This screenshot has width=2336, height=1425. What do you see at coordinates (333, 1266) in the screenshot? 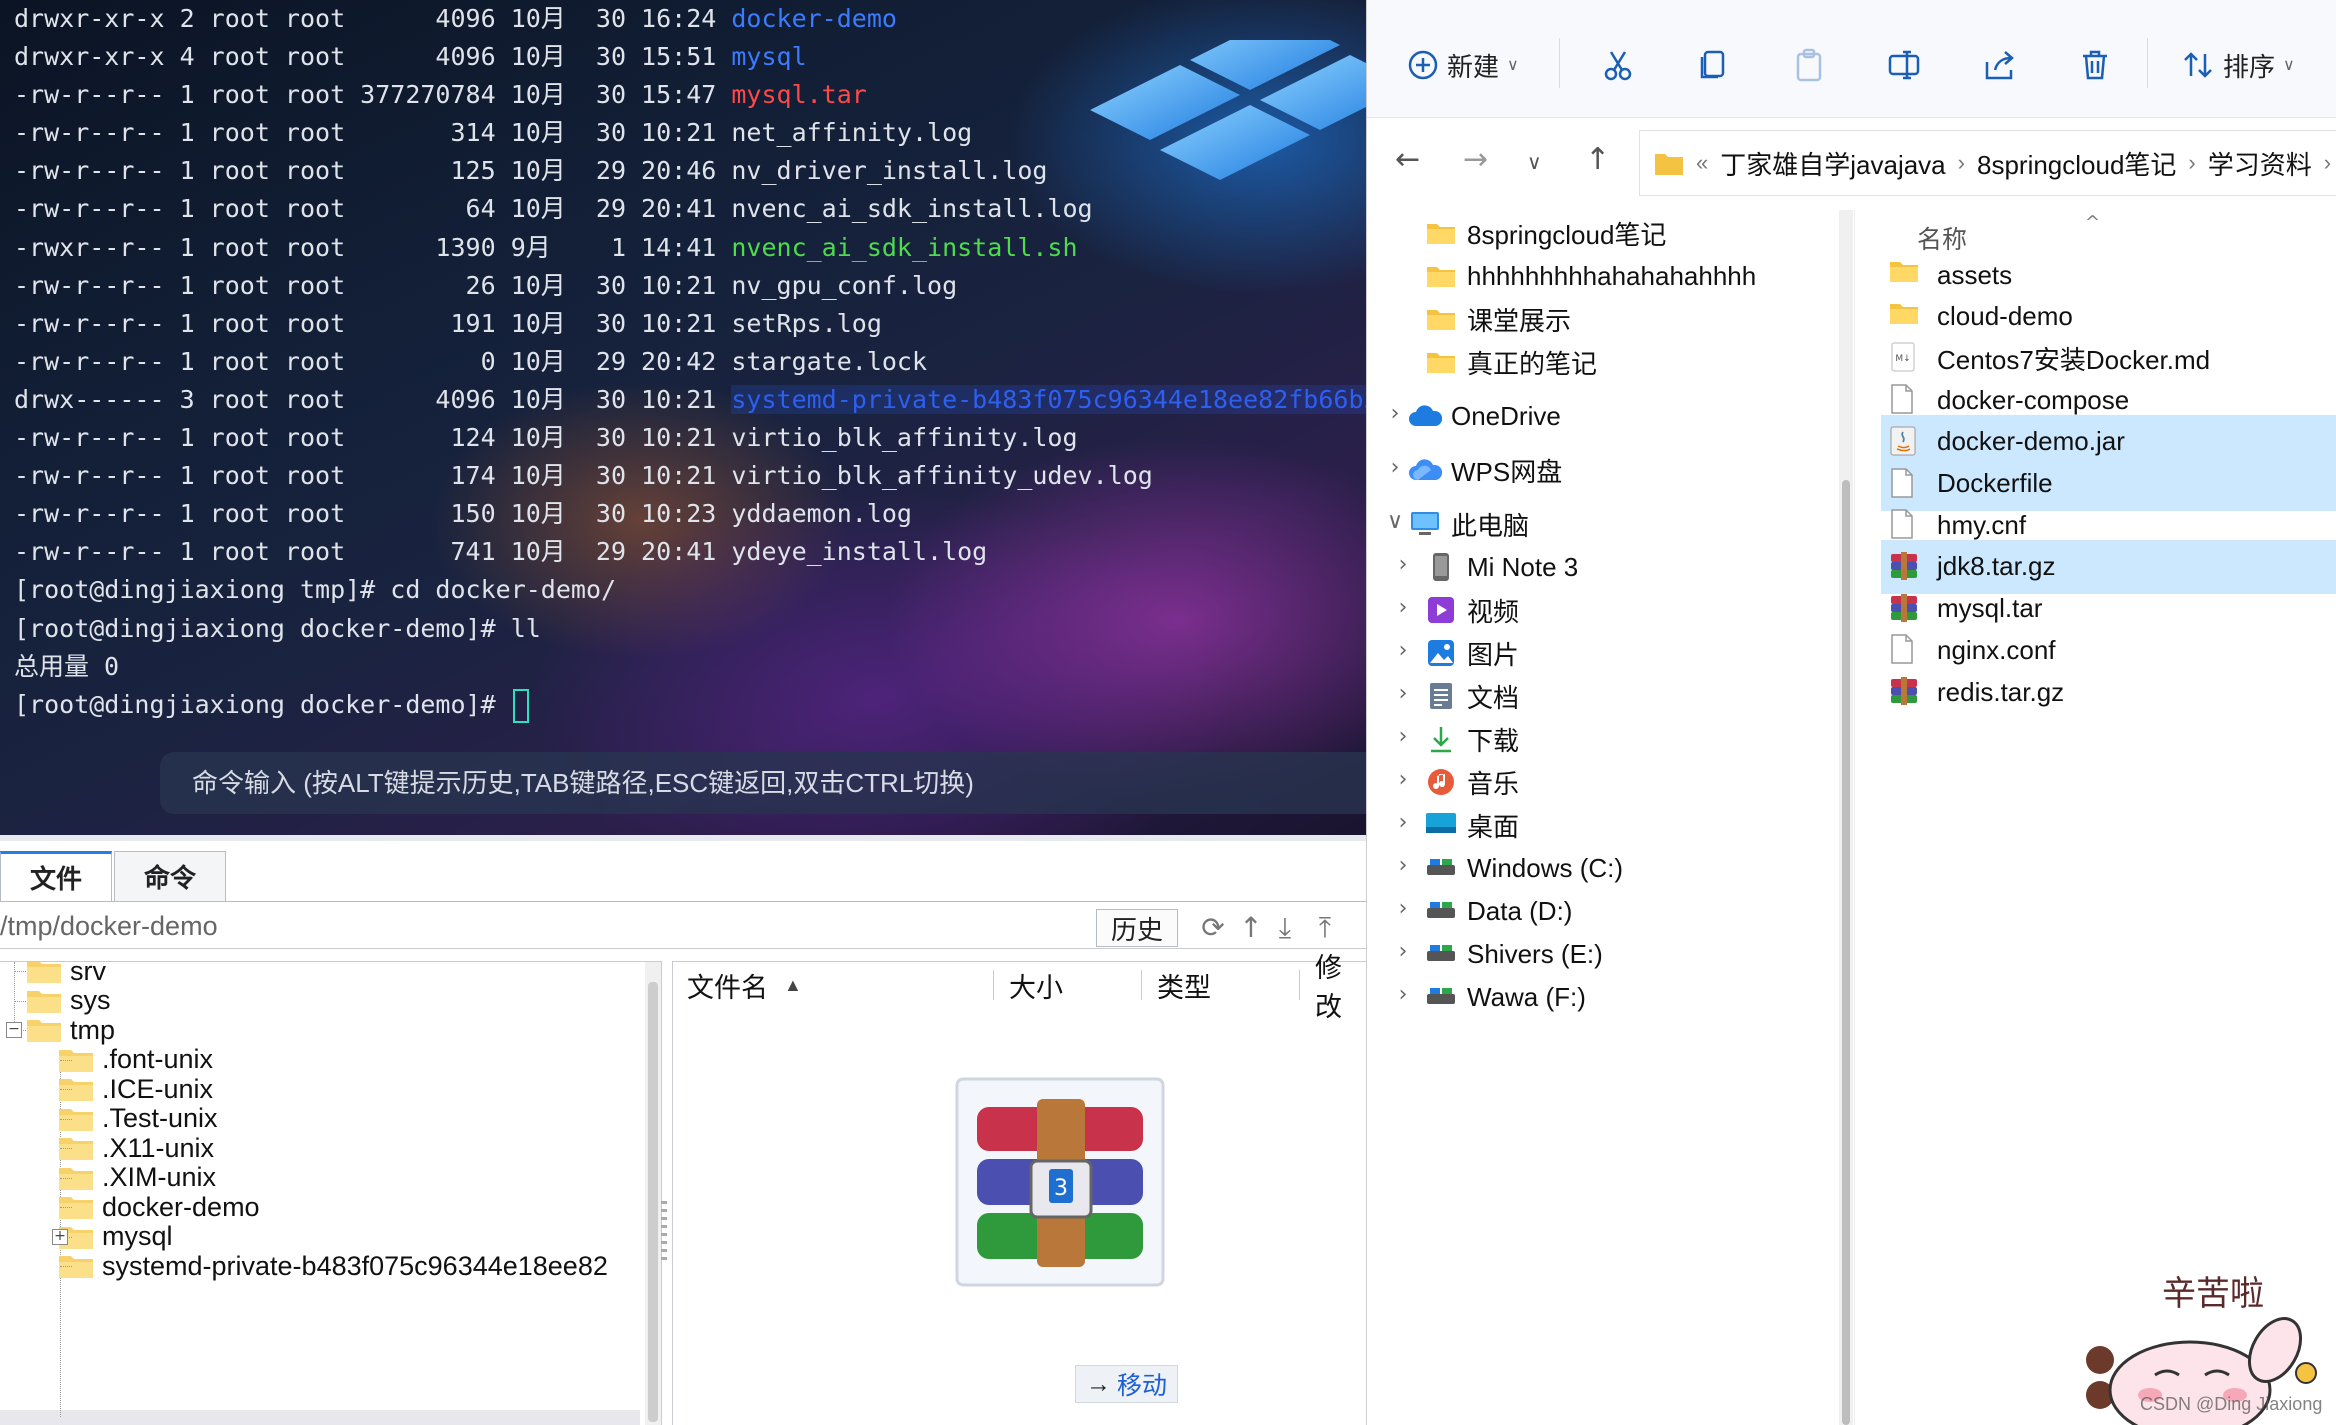
I see `tree-node: systemd-private-b483f075c96344e18ee82` at bounding box center [333, 1266].